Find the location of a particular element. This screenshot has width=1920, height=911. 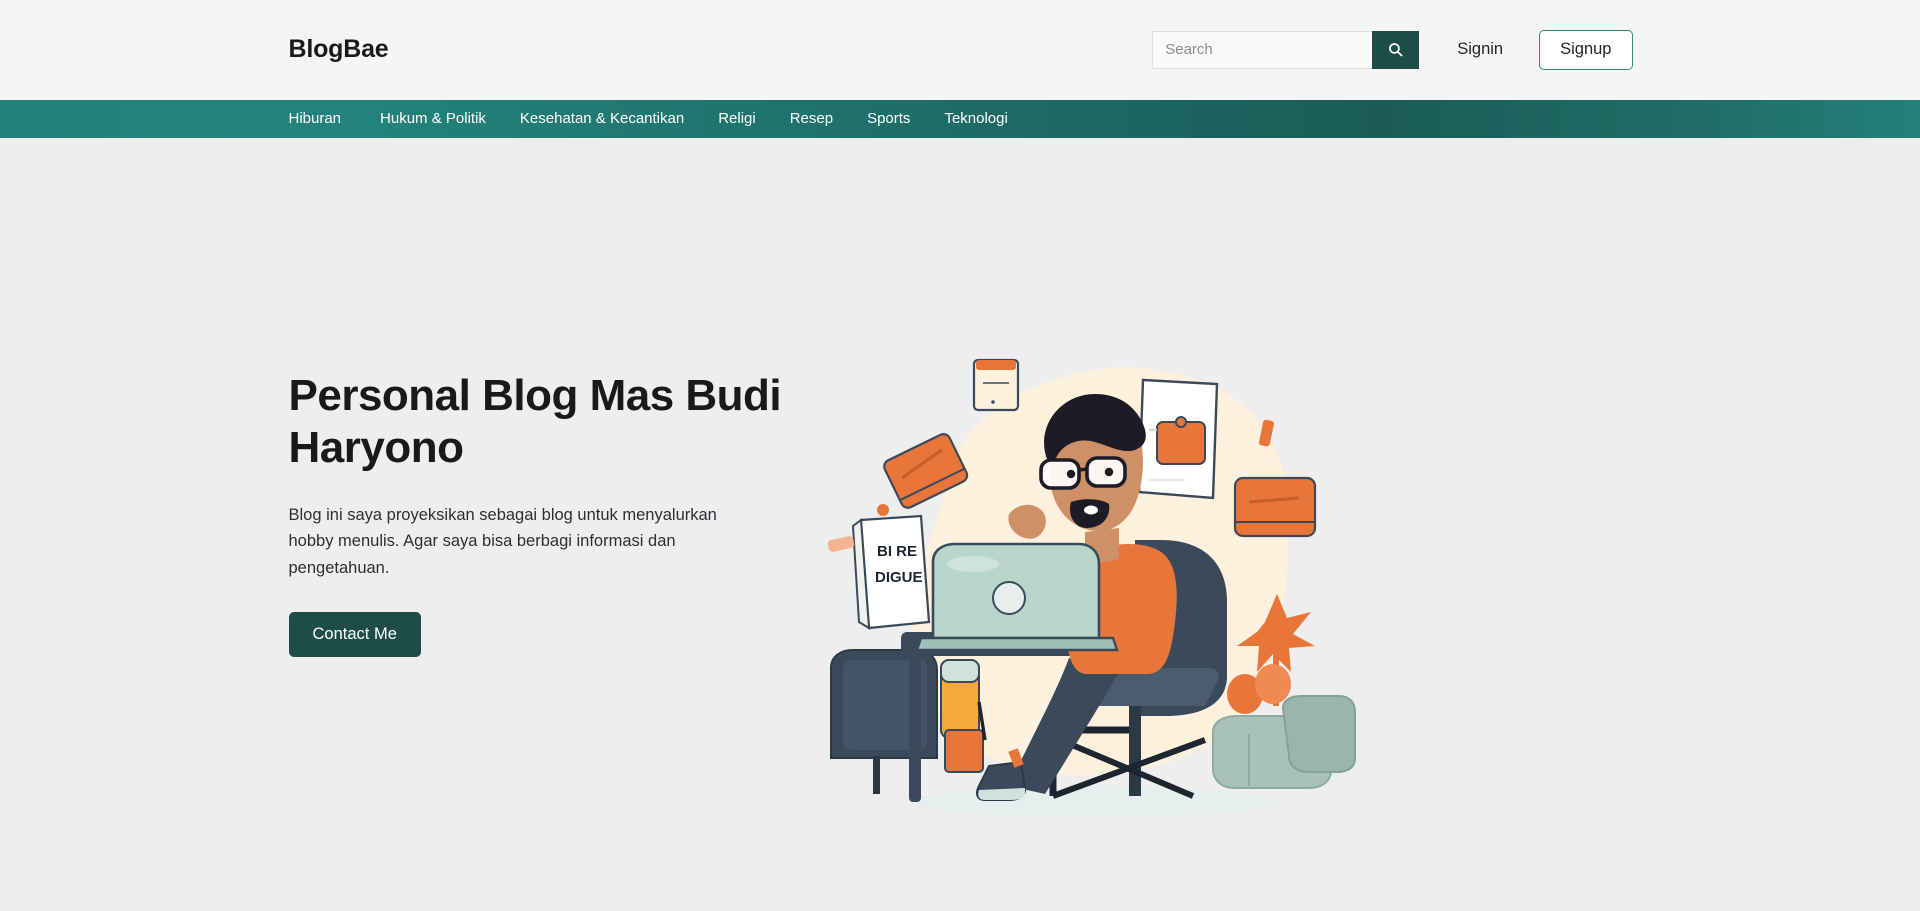

header-actions: Signin Signup is located at coordinates (1392, 50).